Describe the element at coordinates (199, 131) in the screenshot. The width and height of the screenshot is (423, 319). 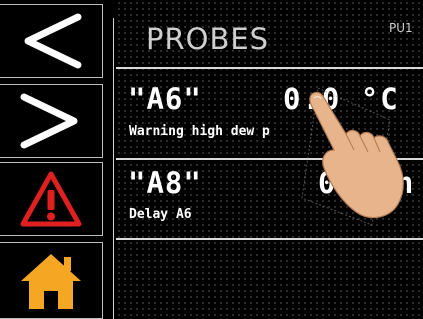
I see `probe-status: Warning high dew p` at that location.